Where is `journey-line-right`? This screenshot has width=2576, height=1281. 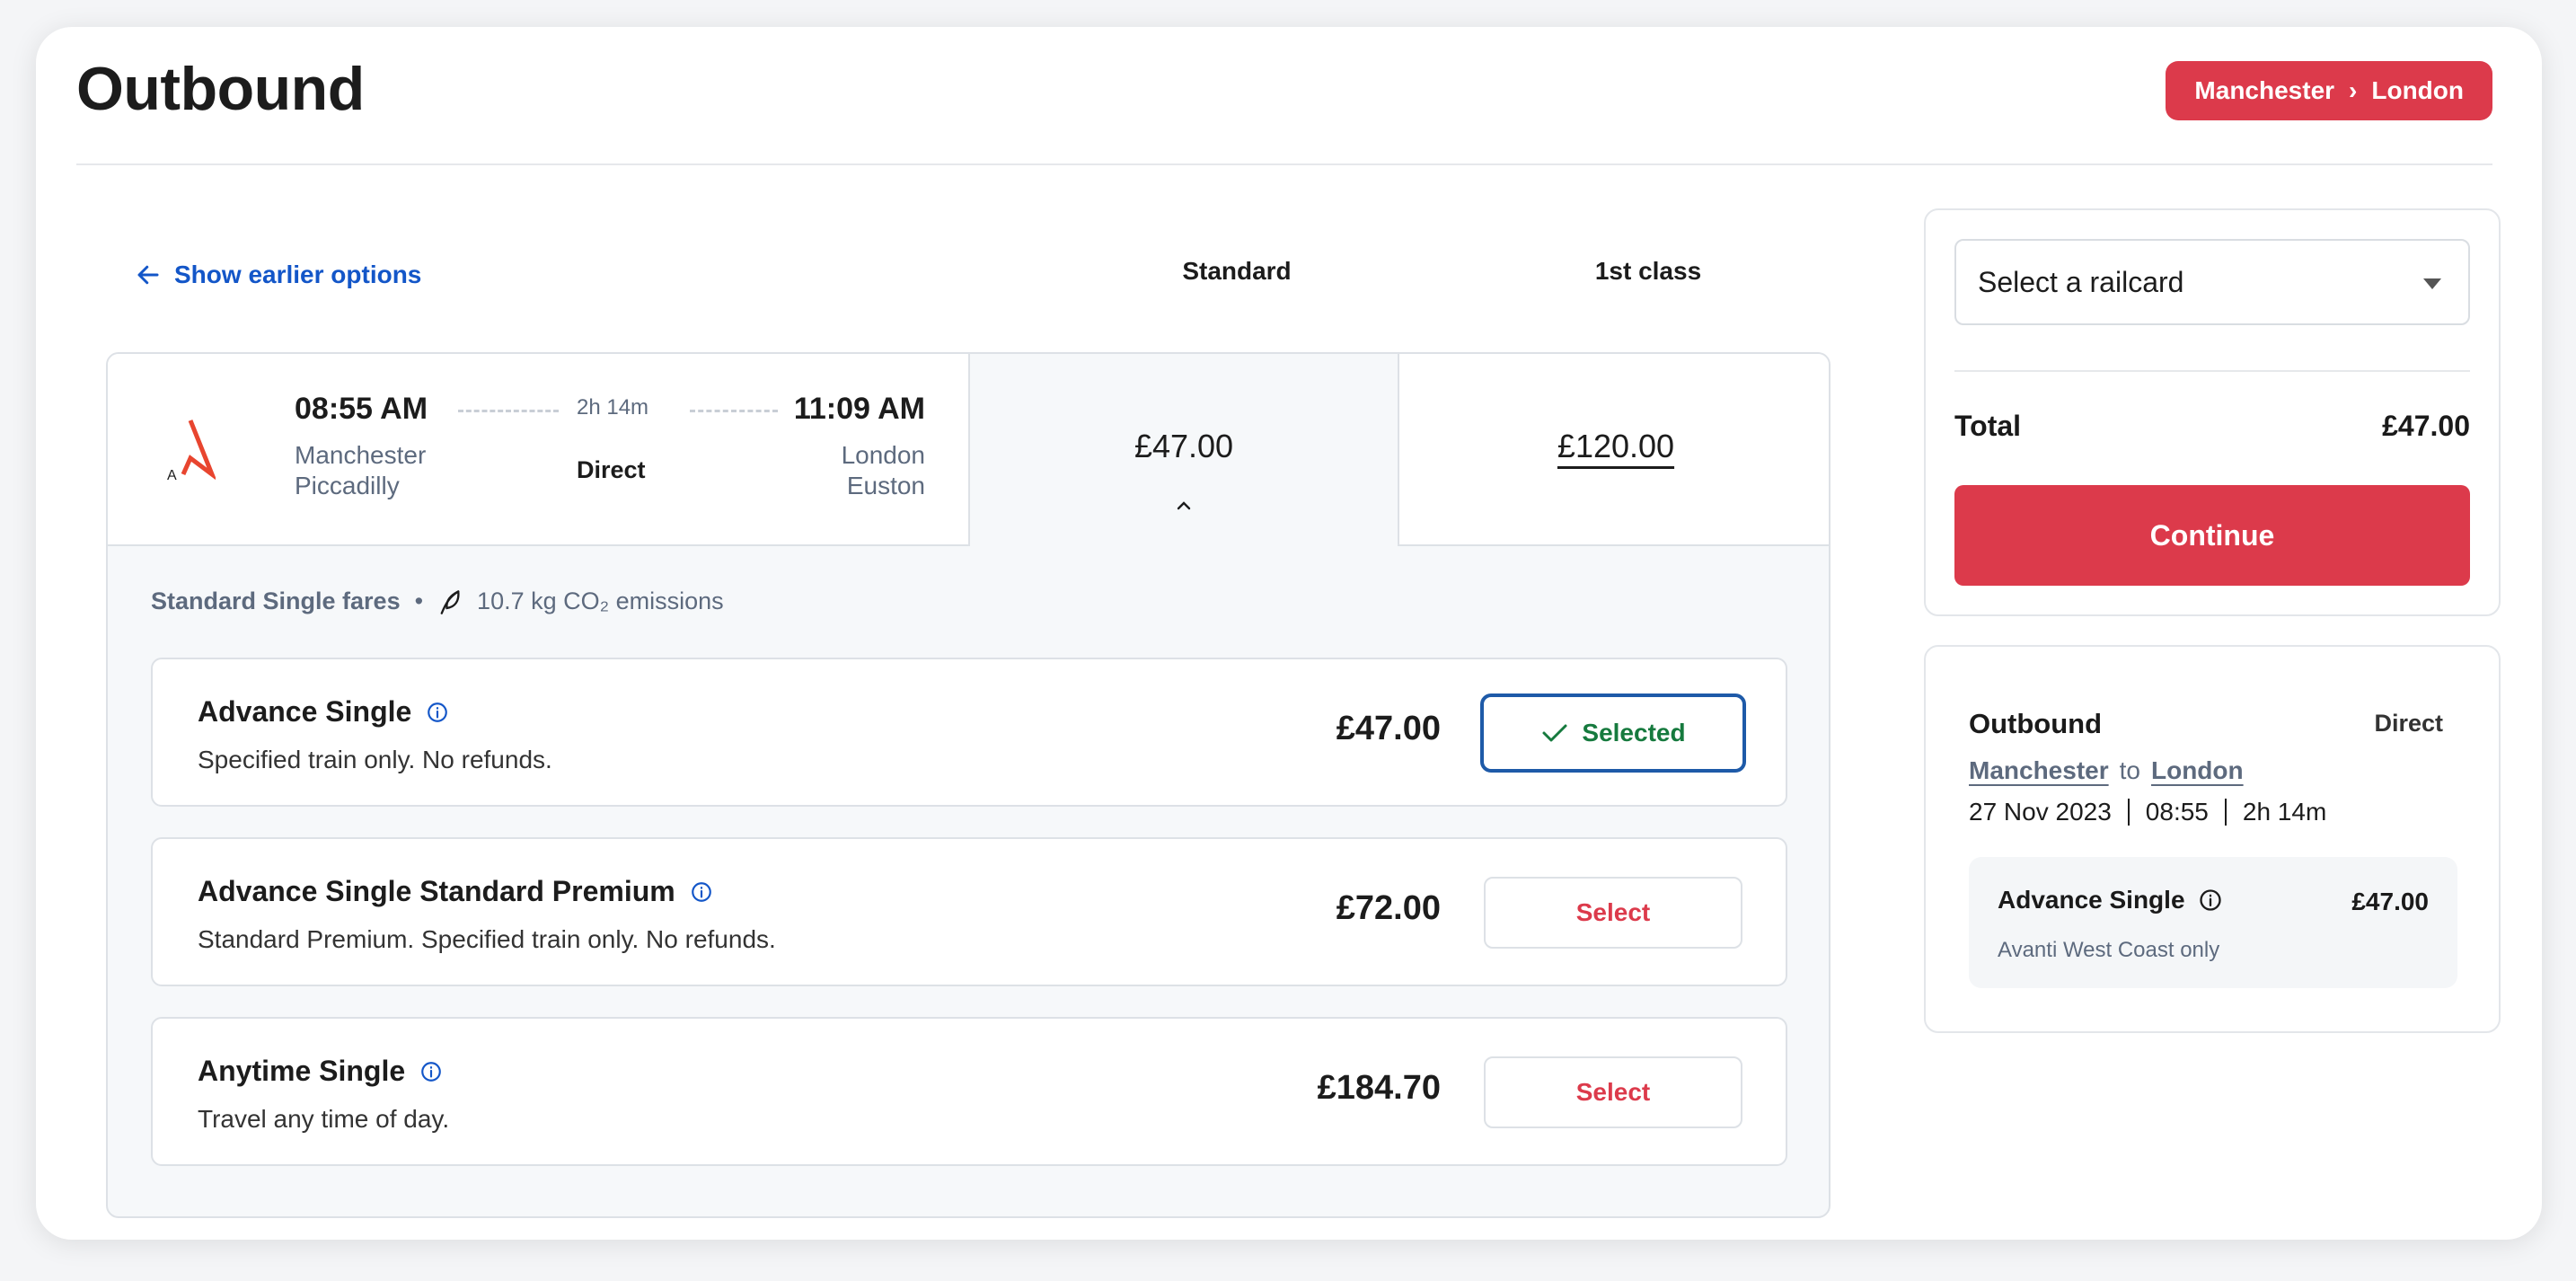 journey-line-right is located at coordinates (734, 411).